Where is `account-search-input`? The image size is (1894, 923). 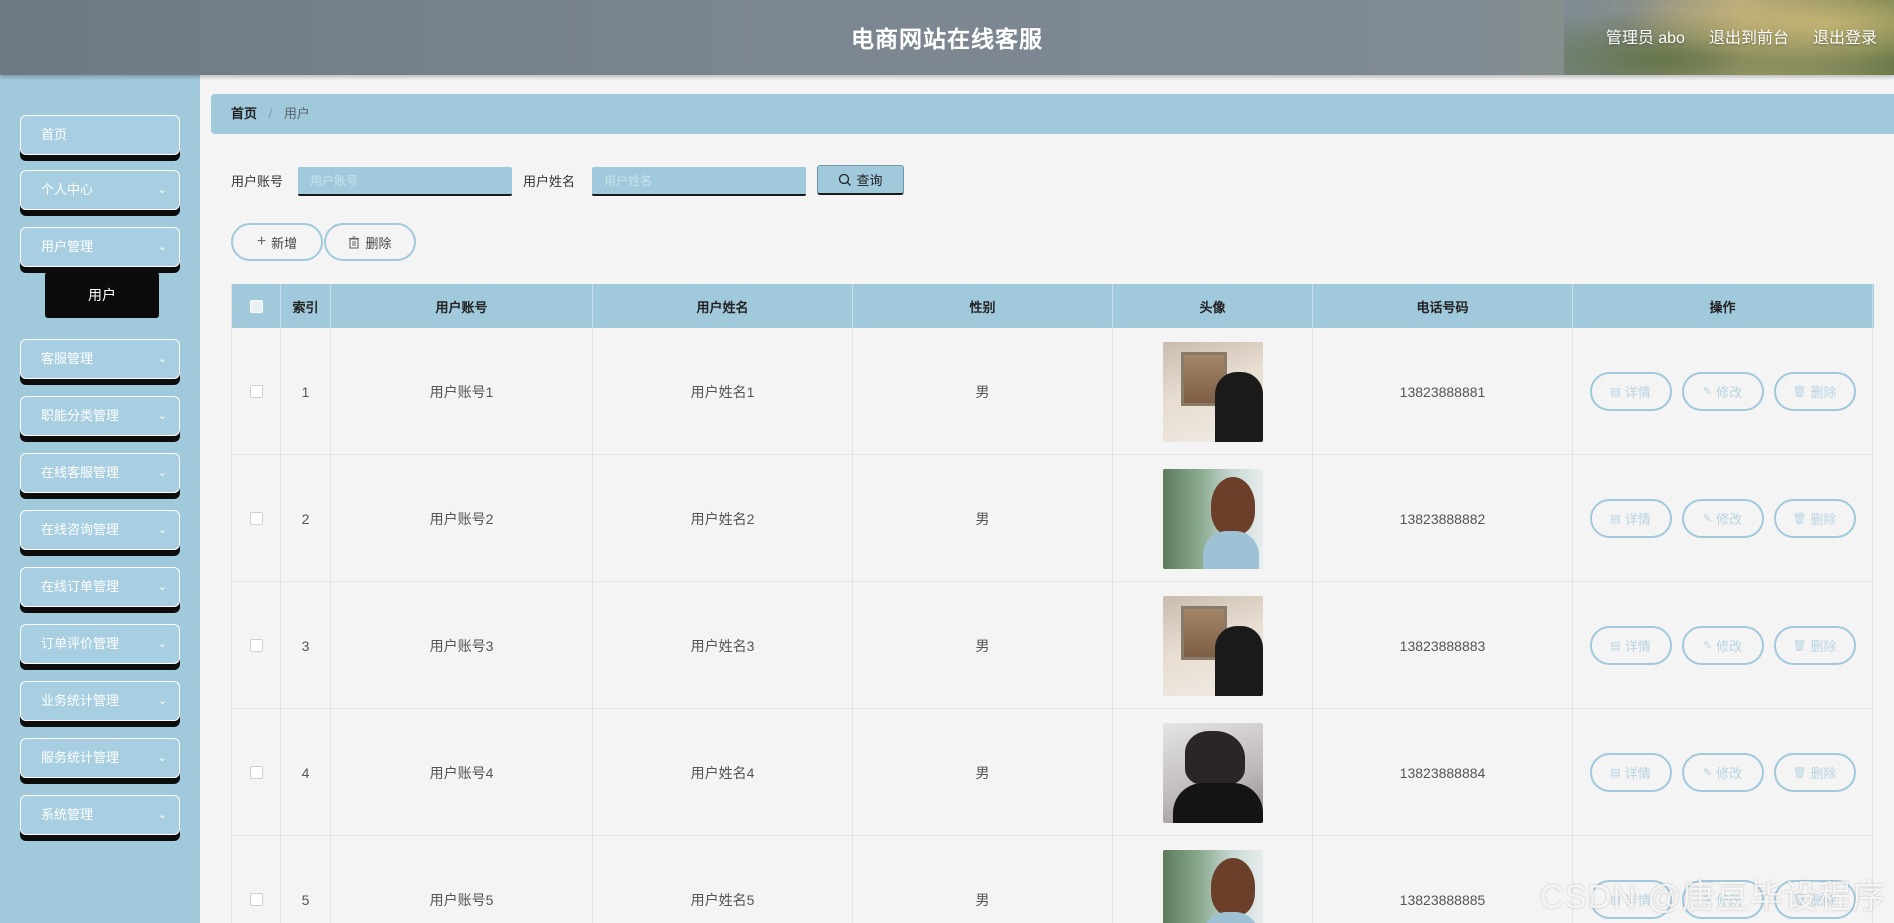 account-search-input is located at coordinates (405, 181).